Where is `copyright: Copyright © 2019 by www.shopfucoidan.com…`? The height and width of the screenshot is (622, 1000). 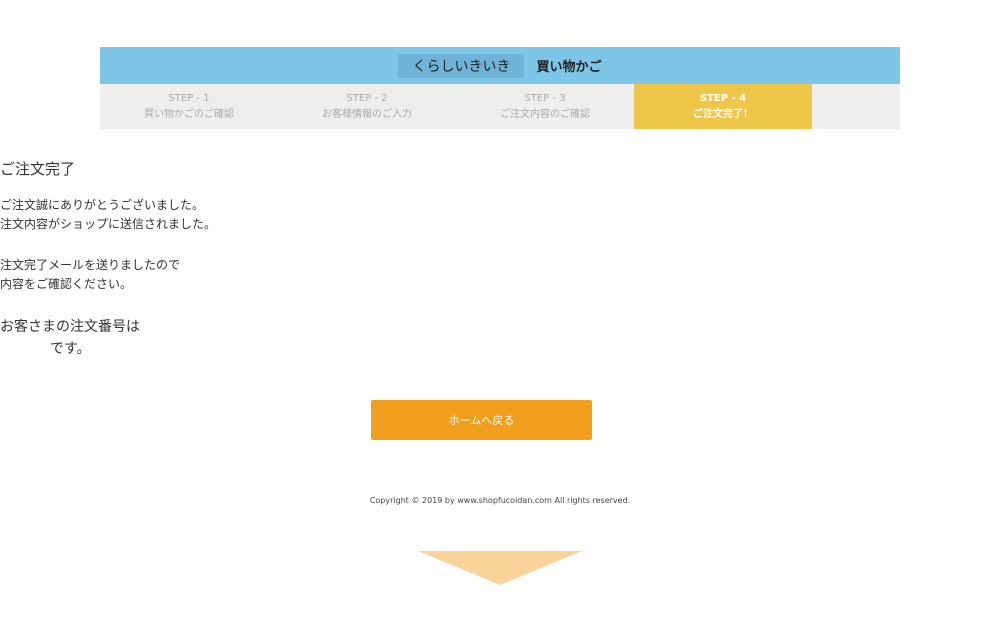
copyright: Copyright © 2019 by www.shopfucoidan.com… is located at coordinates (500, 500).